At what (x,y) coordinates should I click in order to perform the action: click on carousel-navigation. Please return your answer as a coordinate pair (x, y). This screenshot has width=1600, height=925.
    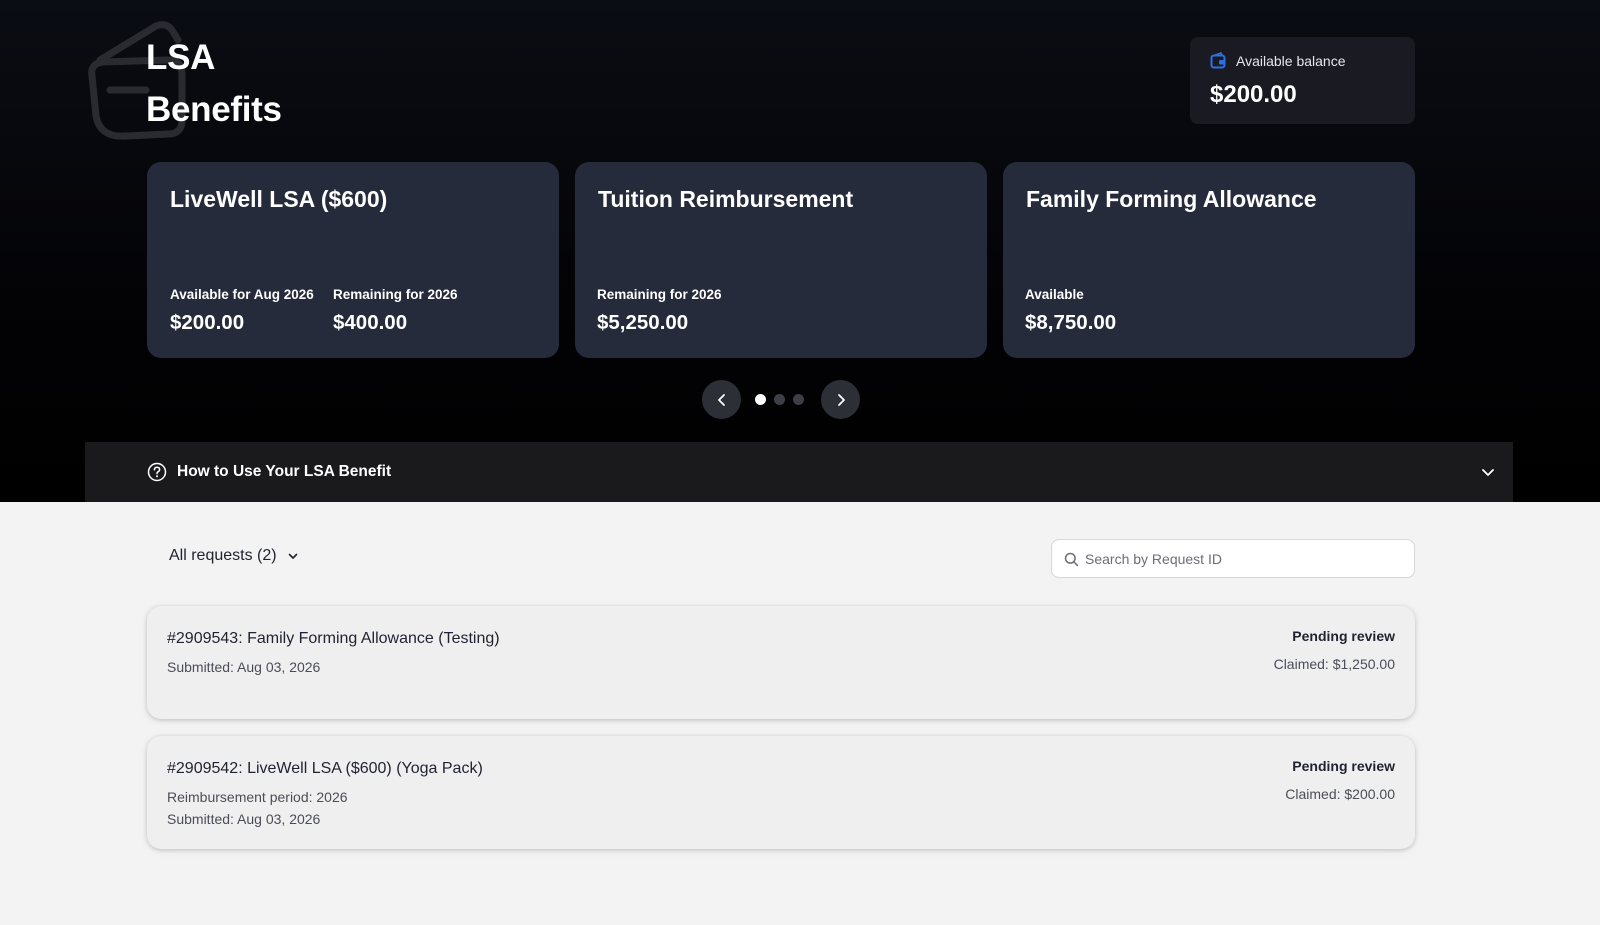
    Looking at the image, I should click on (781, 400).